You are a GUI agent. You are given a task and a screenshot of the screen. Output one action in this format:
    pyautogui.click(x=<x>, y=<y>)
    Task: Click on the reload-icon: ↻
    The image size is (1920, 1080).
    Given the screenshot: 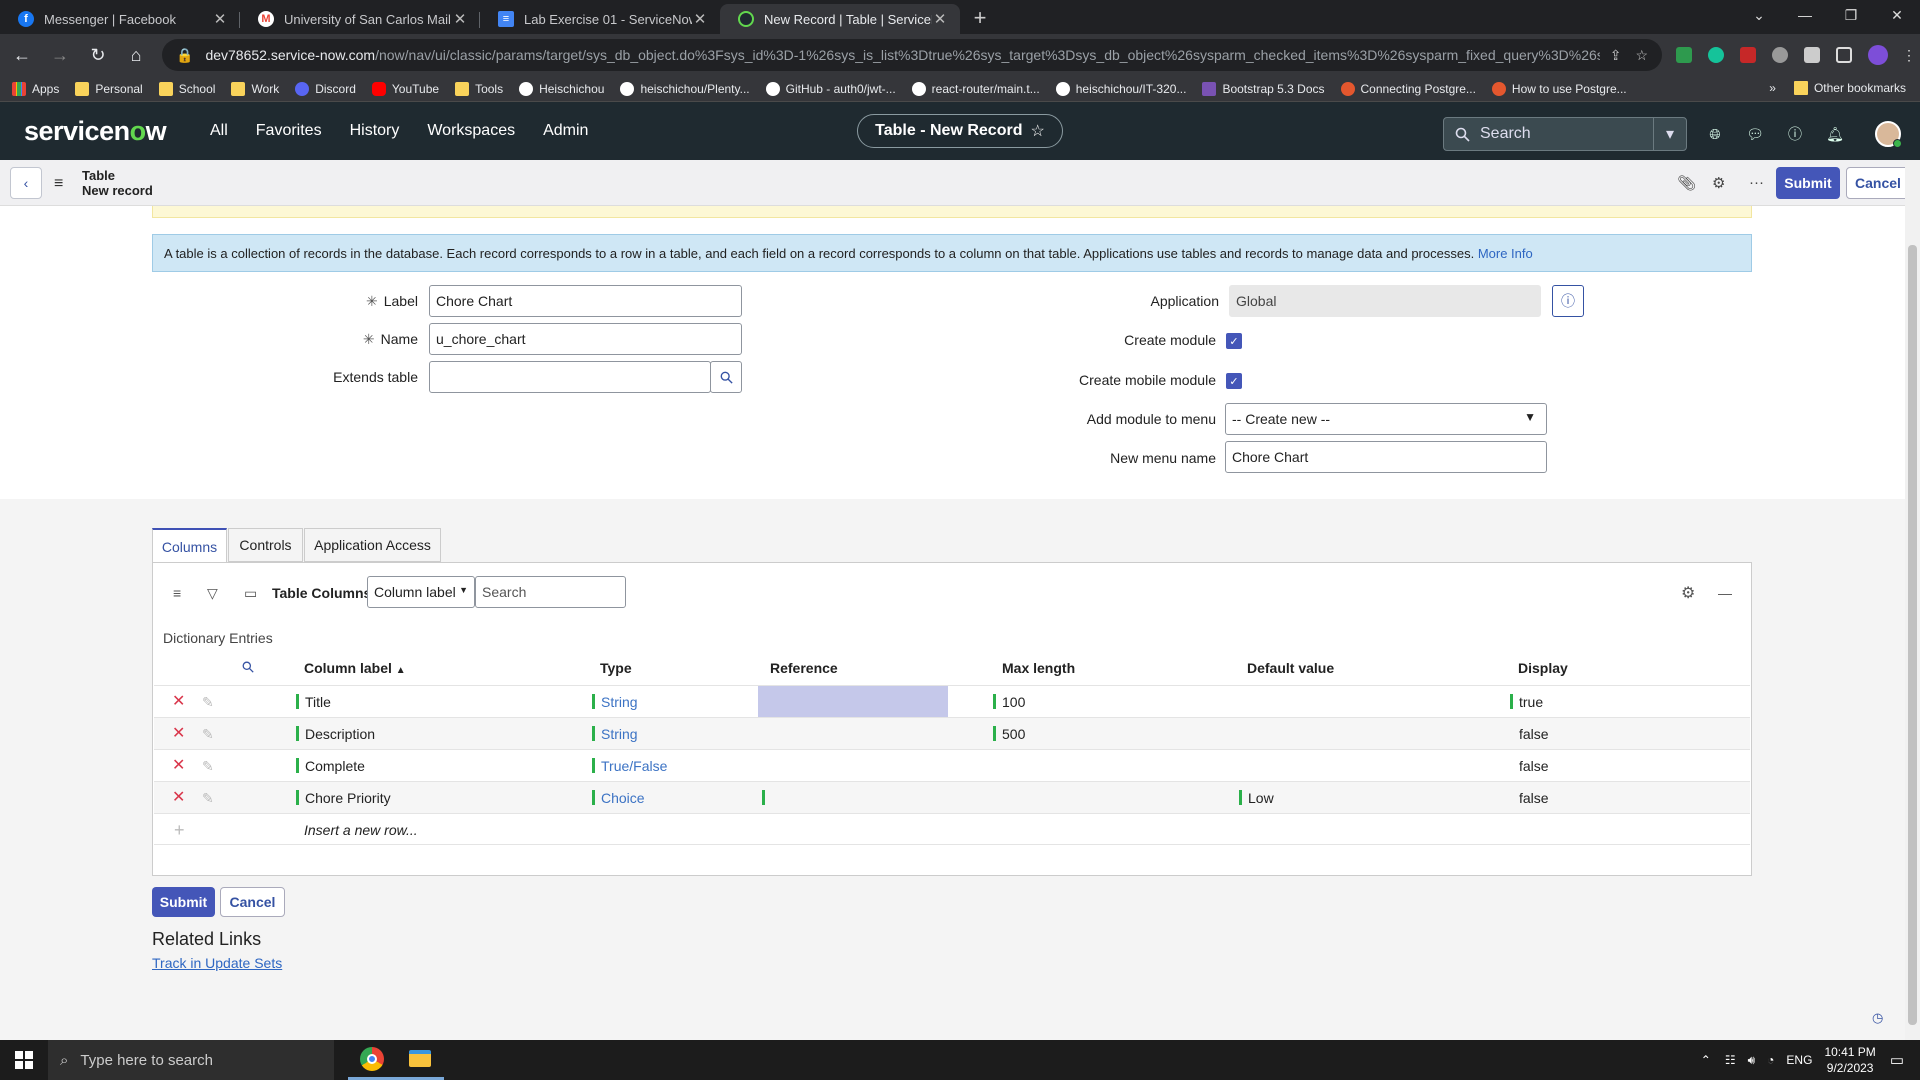 What is the action you would take?
    pyautogui.click(x=98, y=55)
    